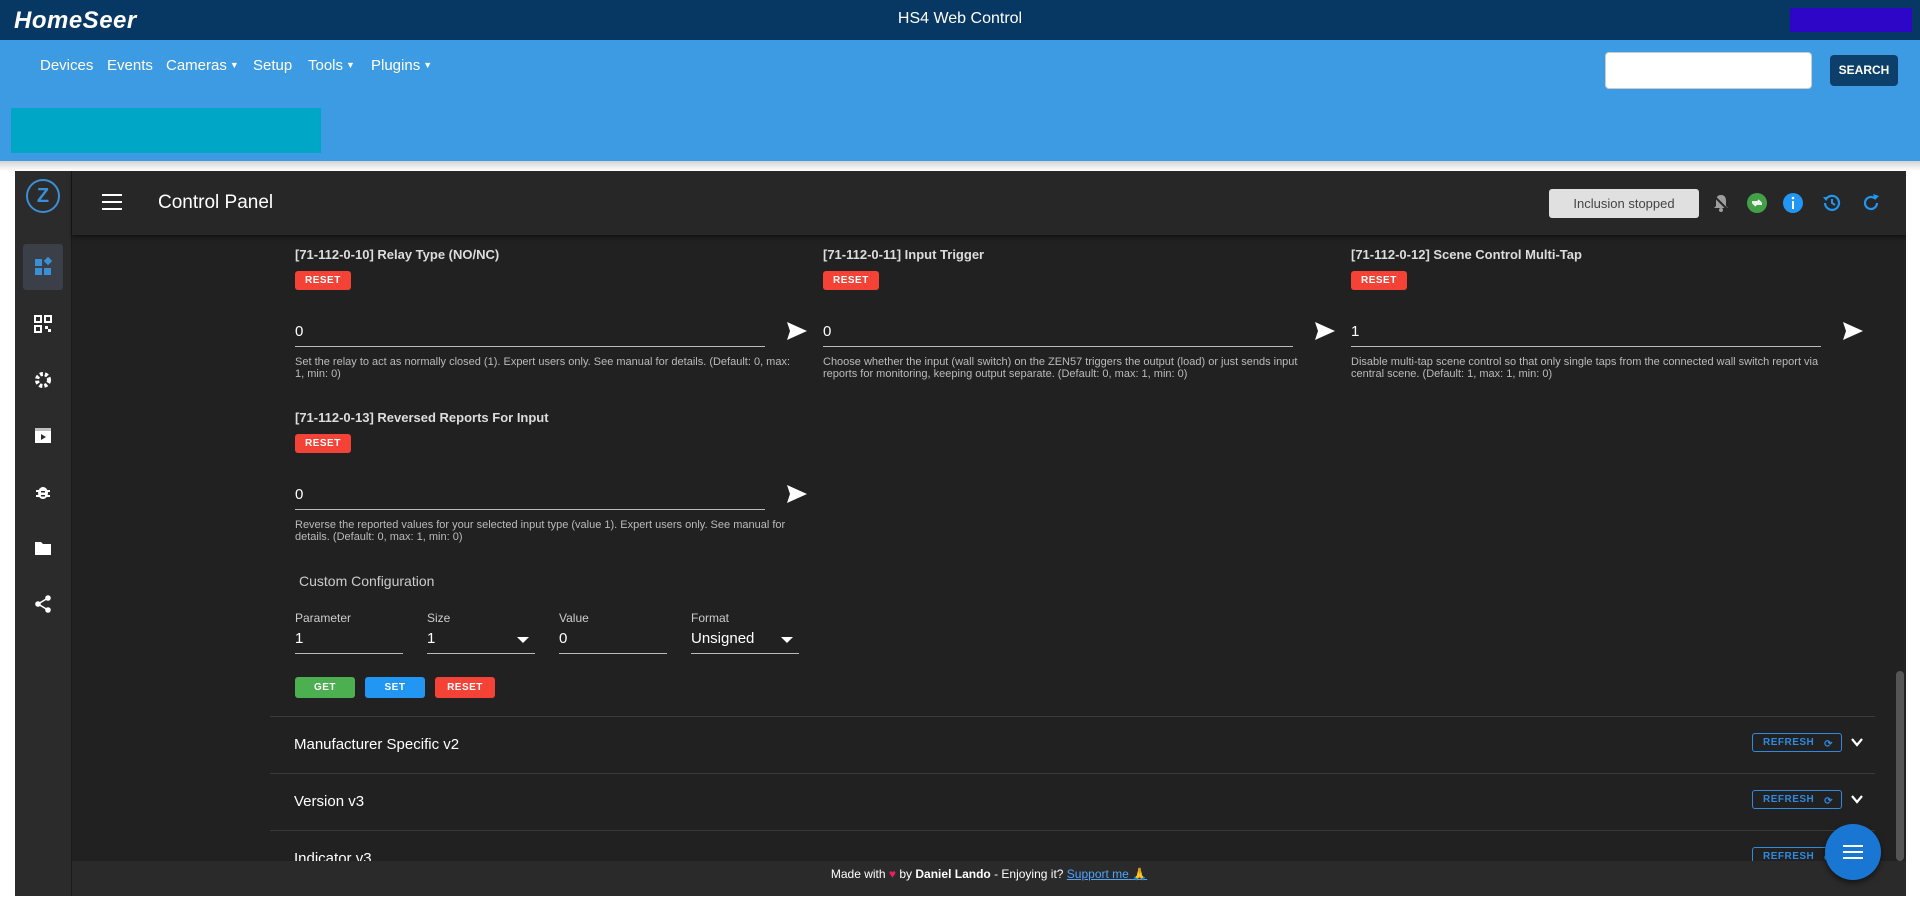 This screenshot has width=1920, height=911. What do you see at coordinates (892, 874) in the screenshot?
I see `heart-icon: ♥` at bounding box center [892, 874].